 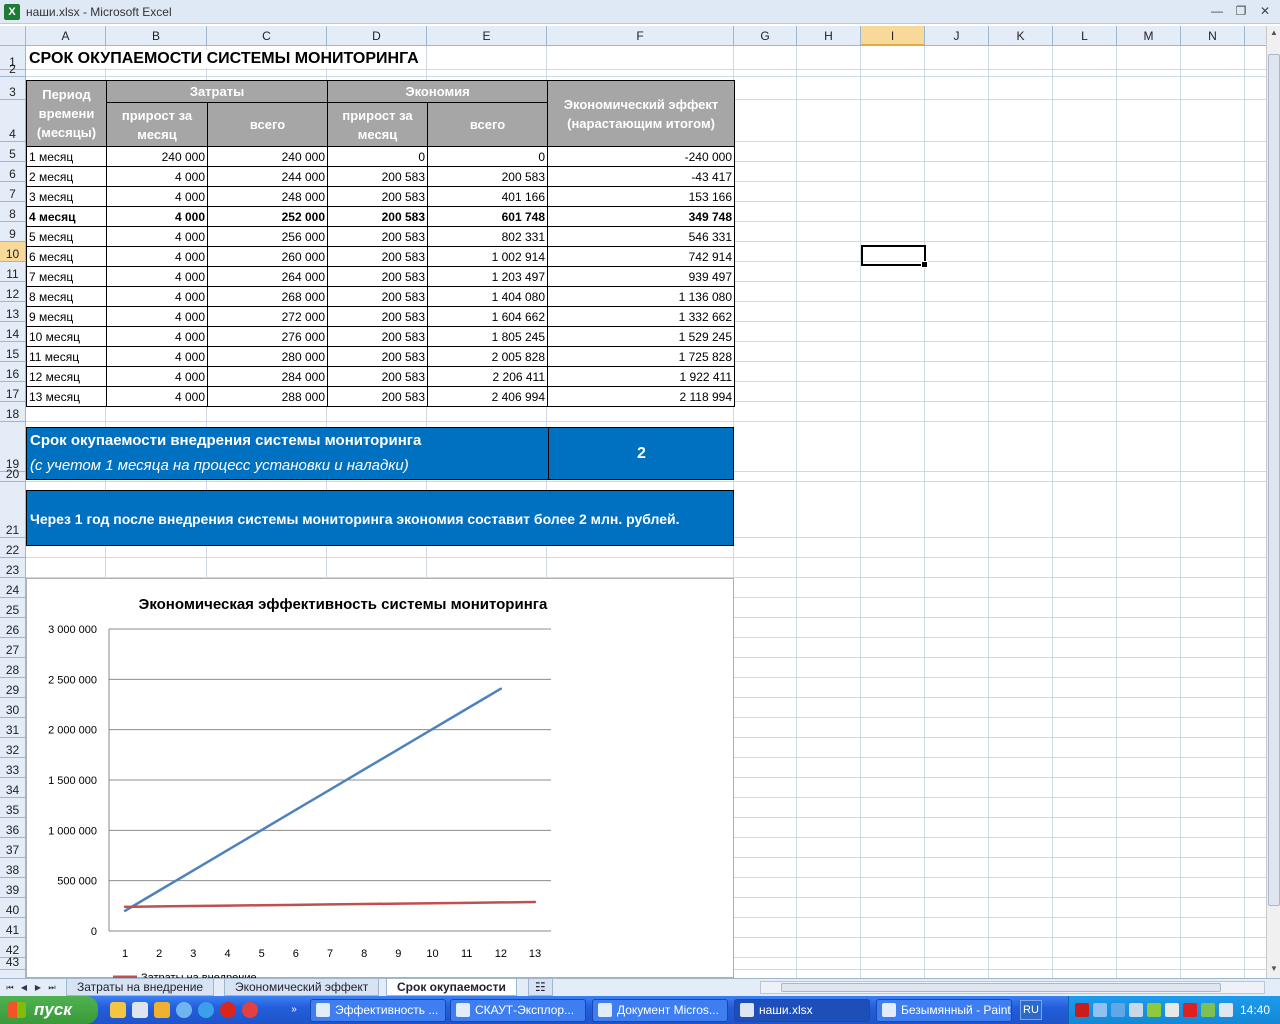 I want to click on row-header: 5, so click(x=12, y=152).